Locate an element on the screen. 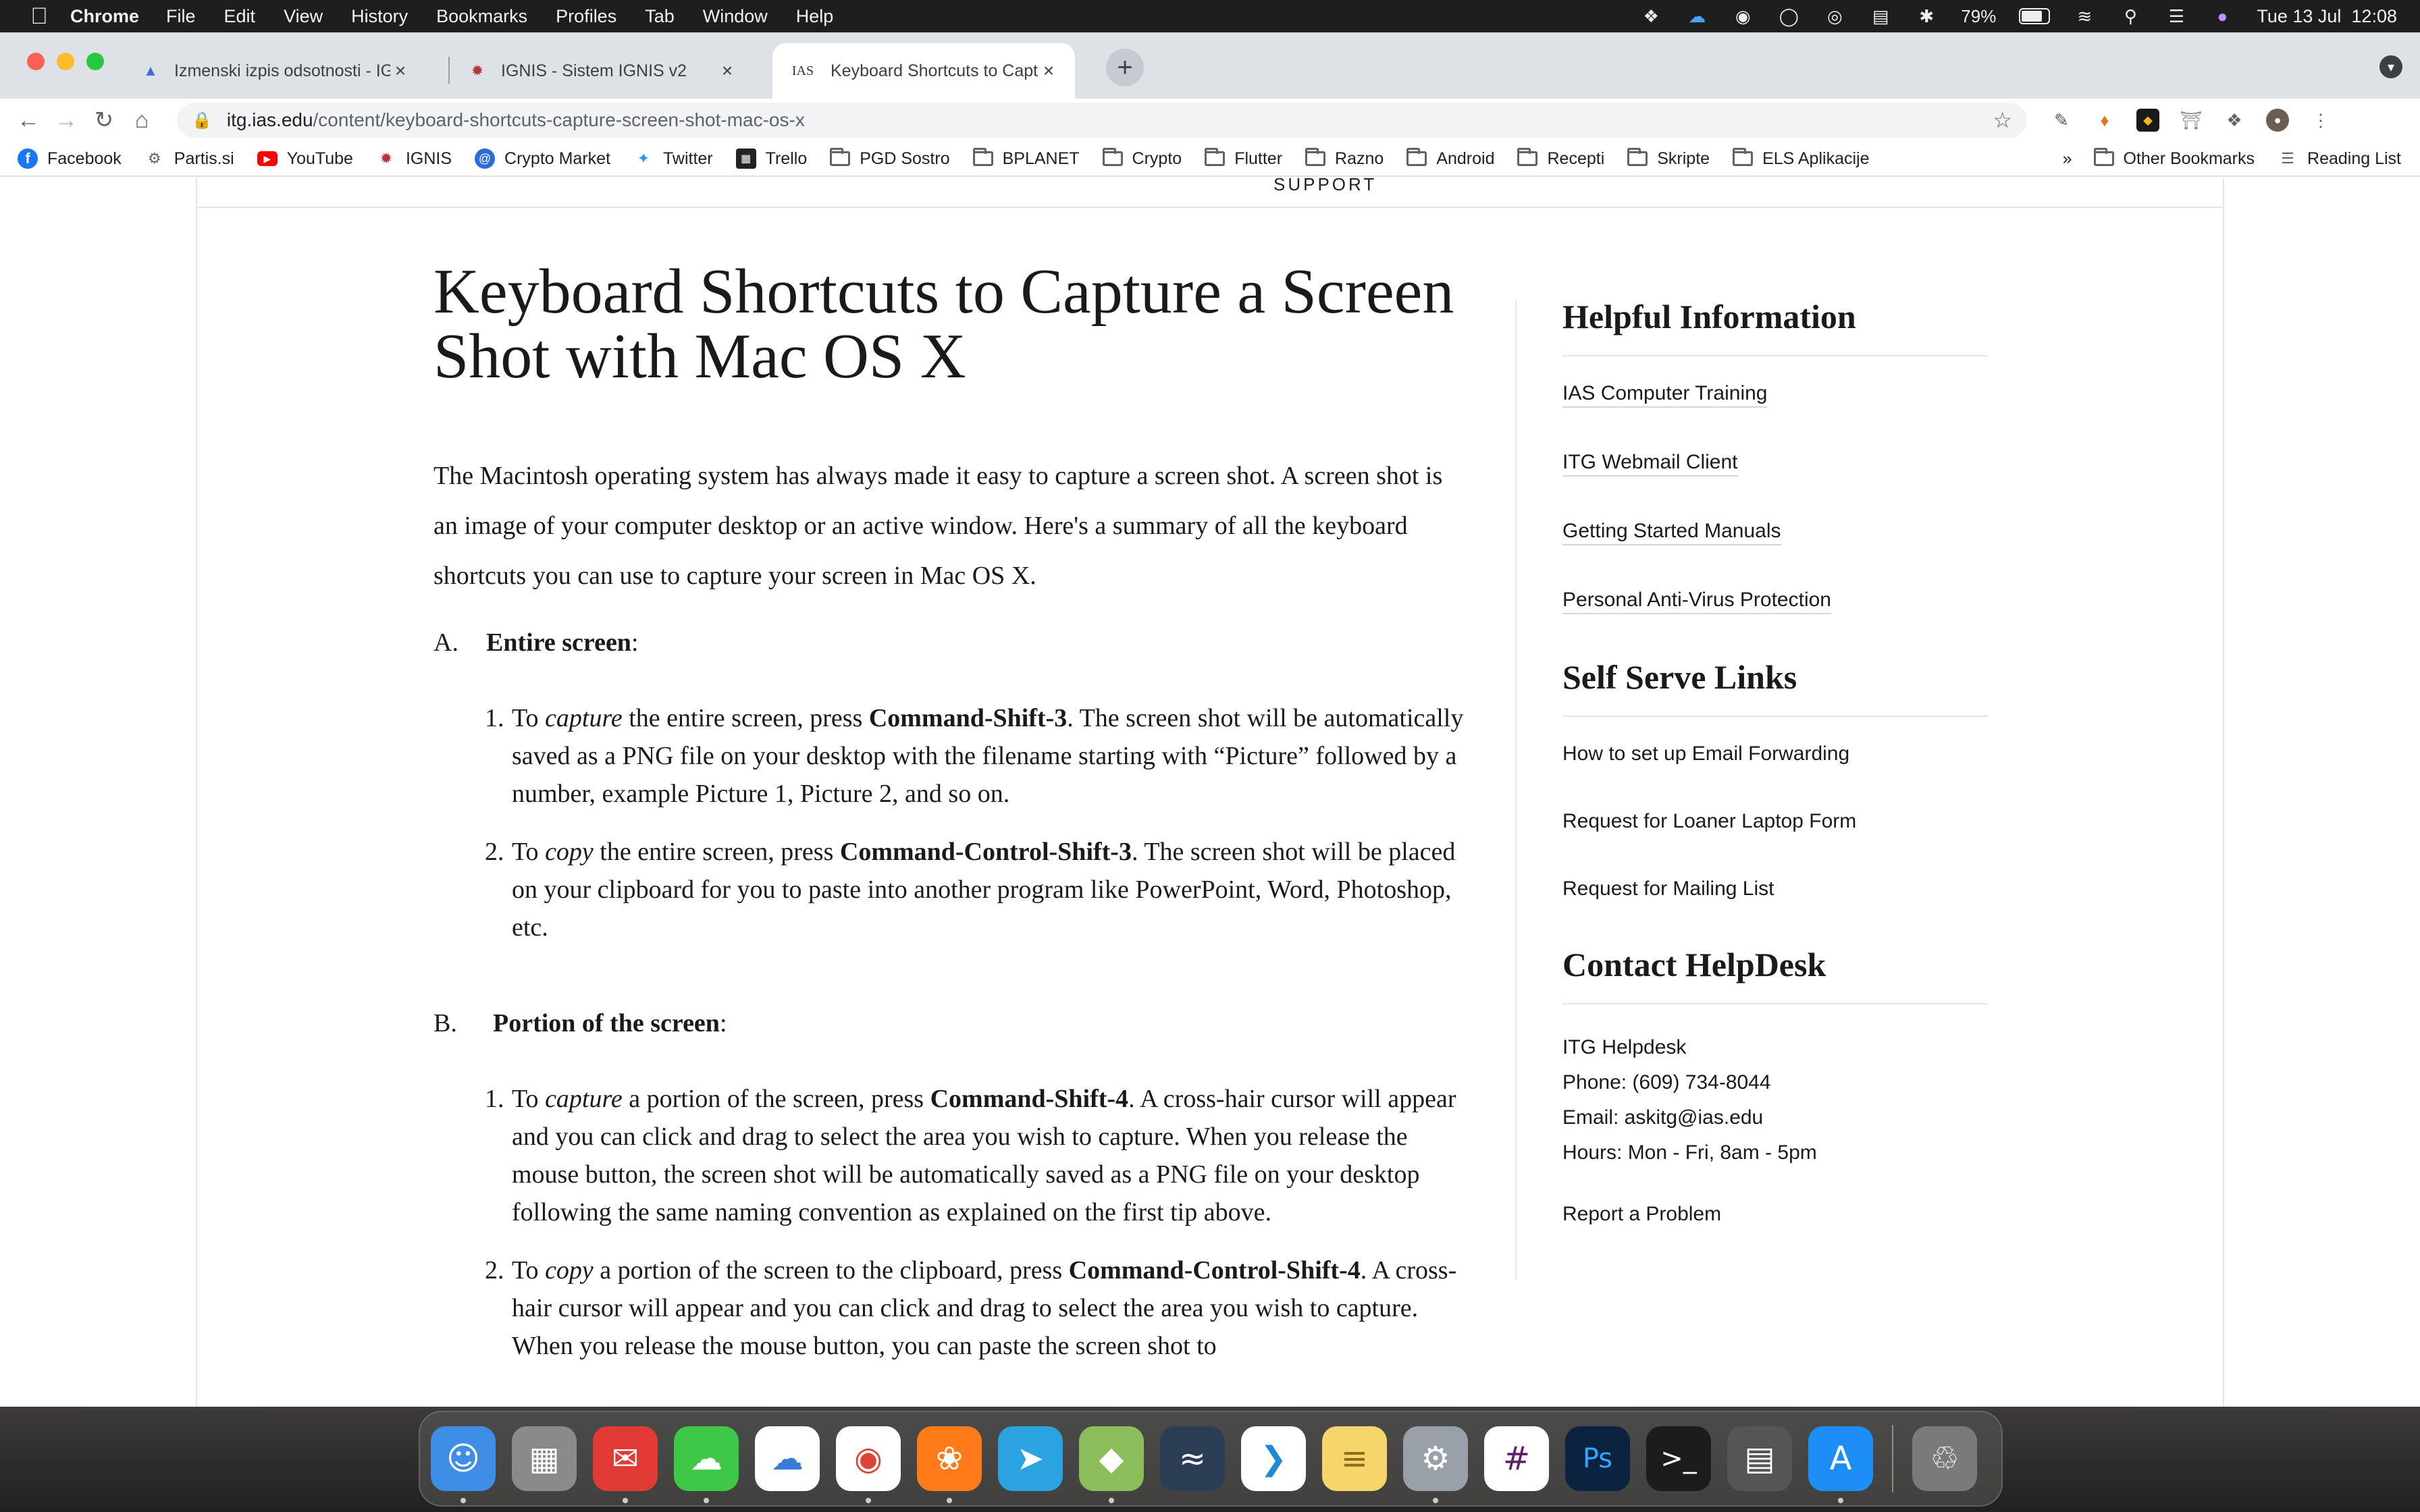 The image size is (2420, 1512). system-preferences-icon: ⚙ is located at coordinates (1435, 1464).